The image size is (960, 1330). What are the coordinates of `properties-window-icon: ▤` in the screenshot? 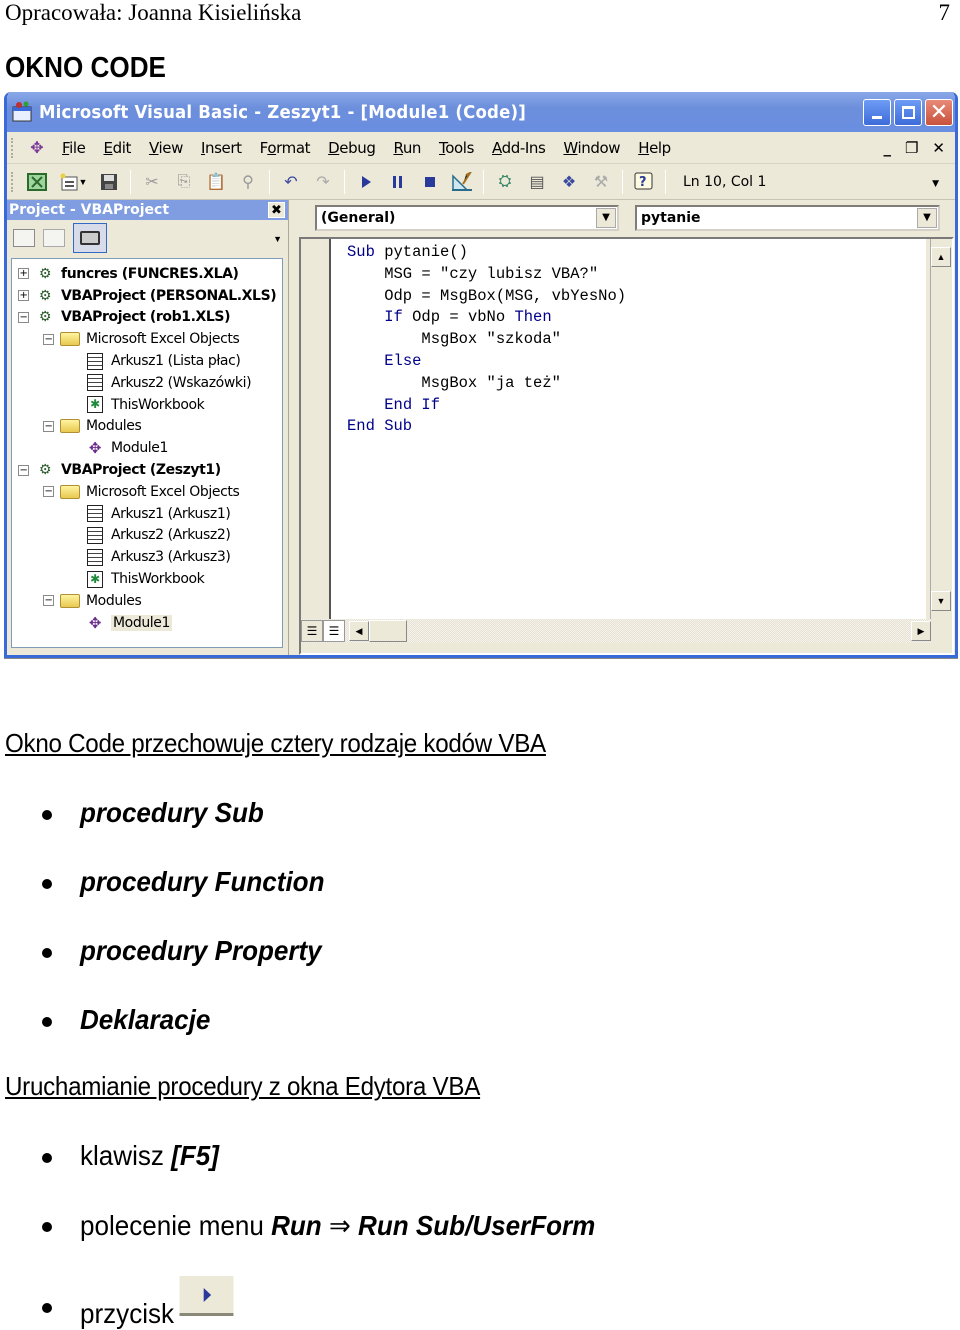 It's located at (537, 182).